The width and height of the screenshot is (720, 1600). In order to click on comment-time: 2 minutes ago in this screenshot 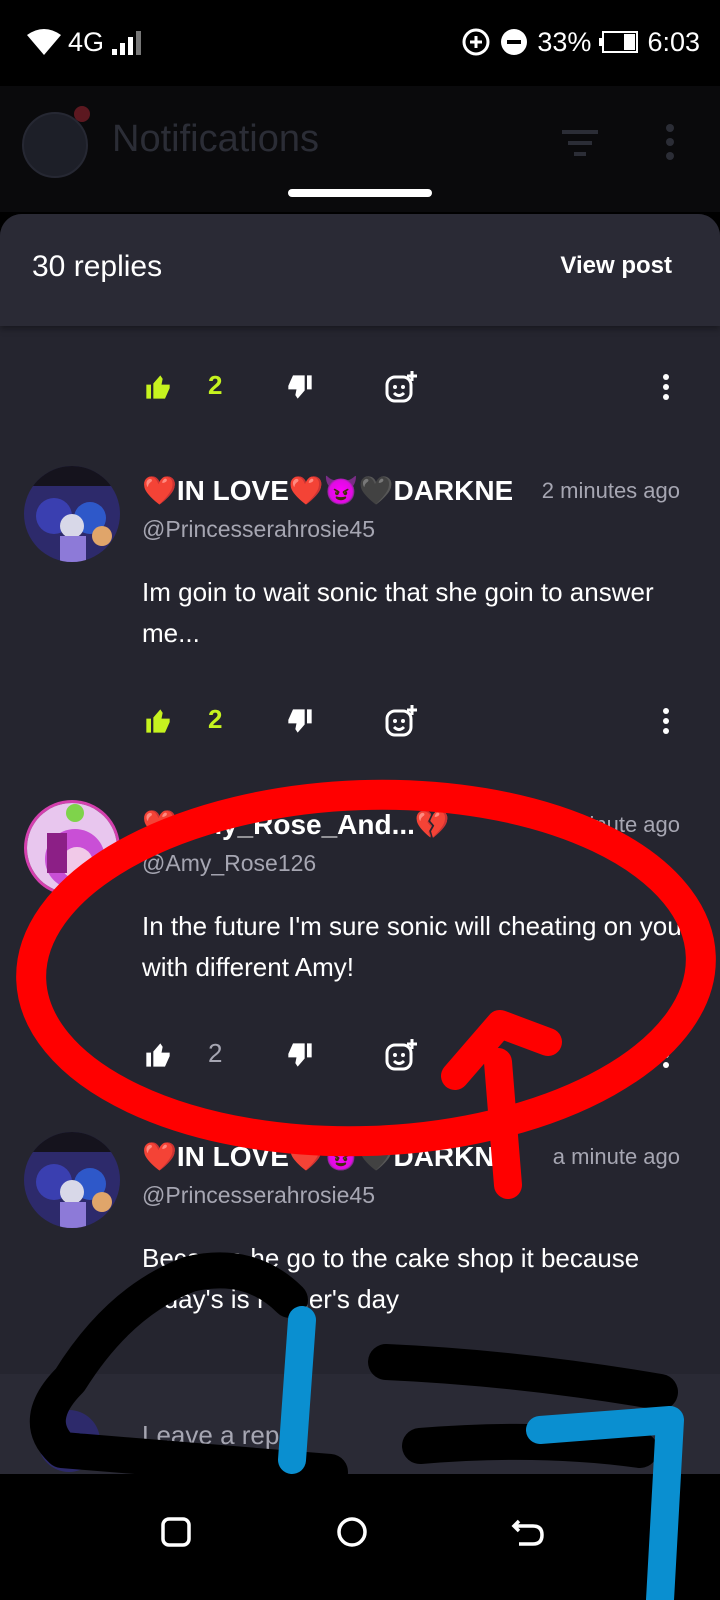, I will do `click(610, 490)`.